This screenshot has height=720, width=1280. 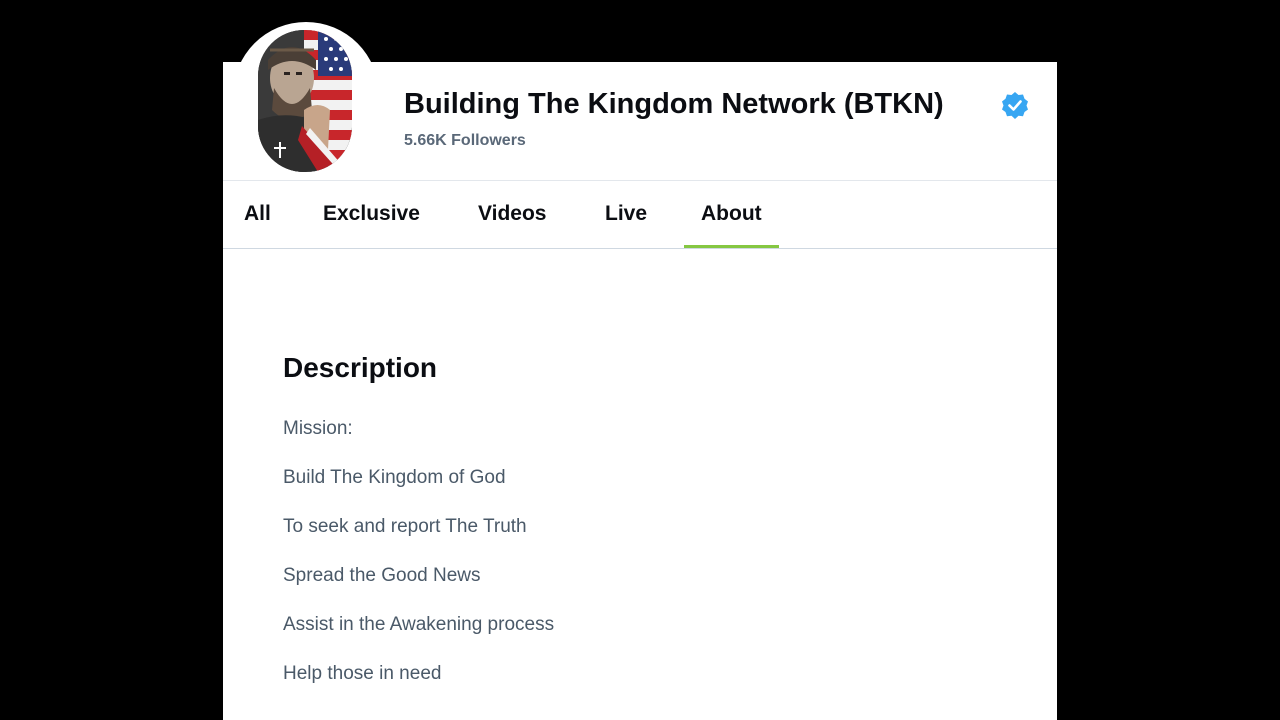 I want to click on description-line: To seek and report The Truth, so click(x=405, y=526).